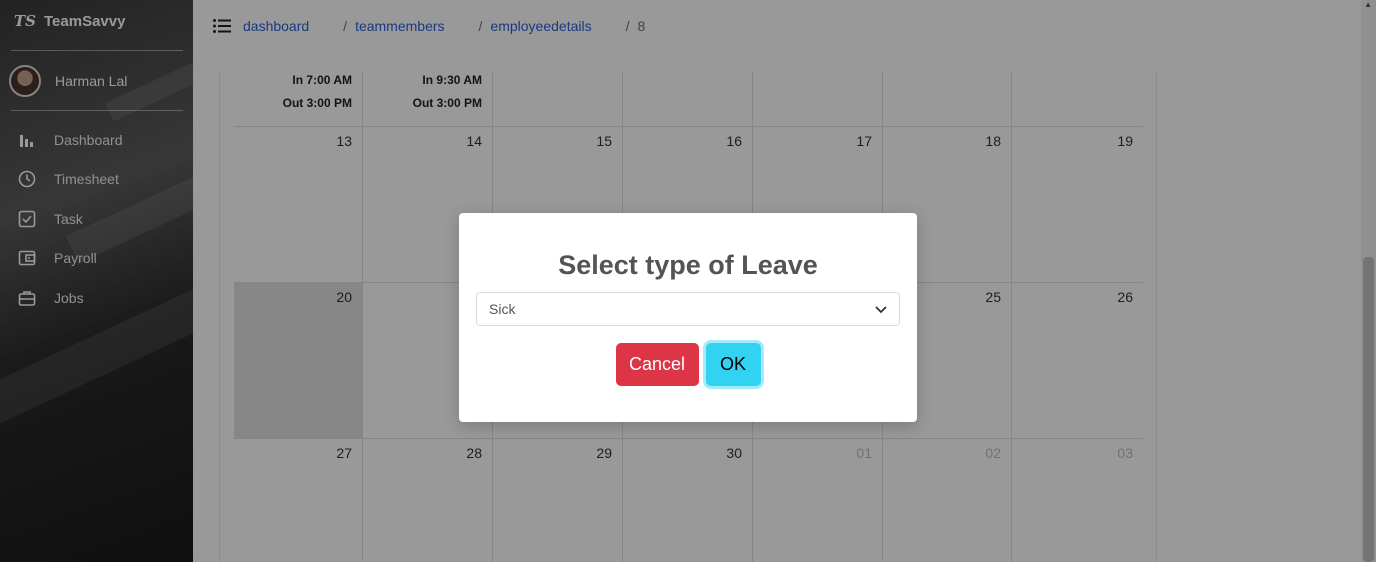 The height and width of the screenshot is (562, 1376). What do you see at coordinates (881, 309) in the screenshot?
I see `chevron-down-icon` at bounding box center [881, 309].